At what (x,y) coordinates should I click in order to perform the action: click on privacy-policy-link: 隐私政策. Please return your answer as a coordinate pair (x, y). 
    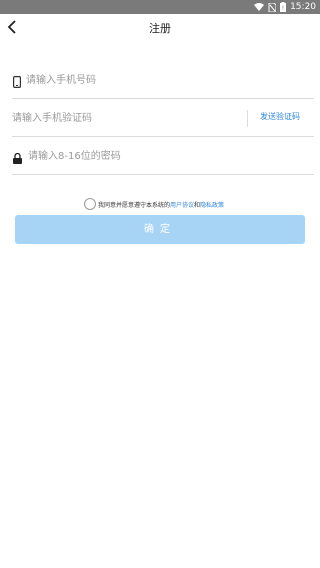
    Looking at the image, I should click on (212, 204).